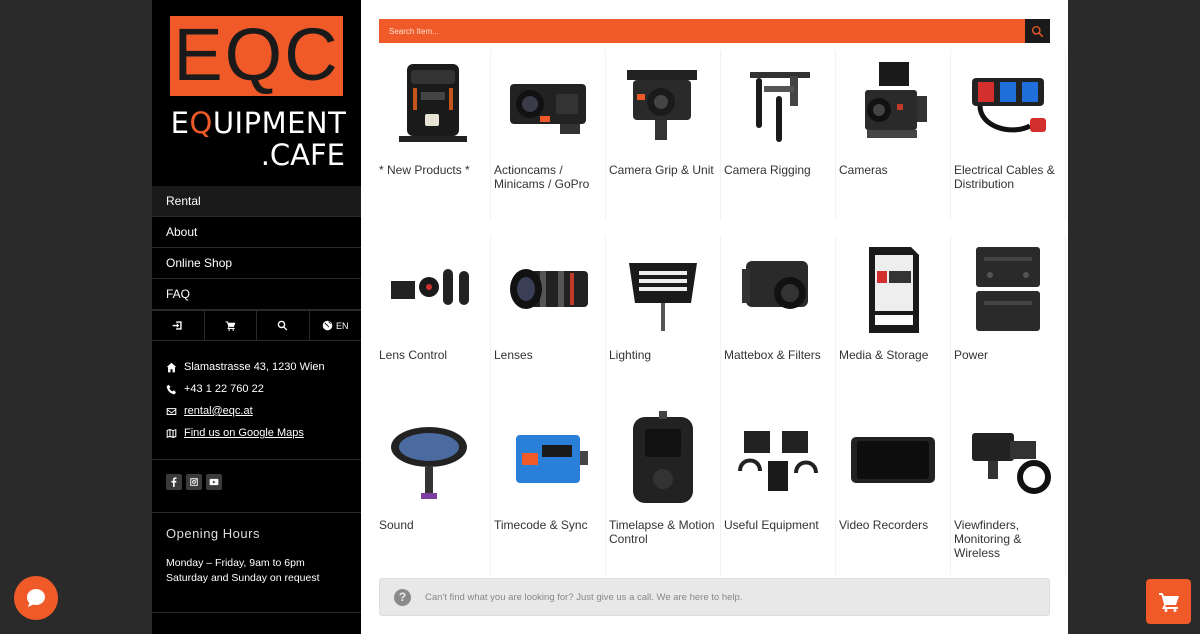  Describe the element at coordinates (413, 355) in the screenshot. I see `category-label: Lens Control` at that location.